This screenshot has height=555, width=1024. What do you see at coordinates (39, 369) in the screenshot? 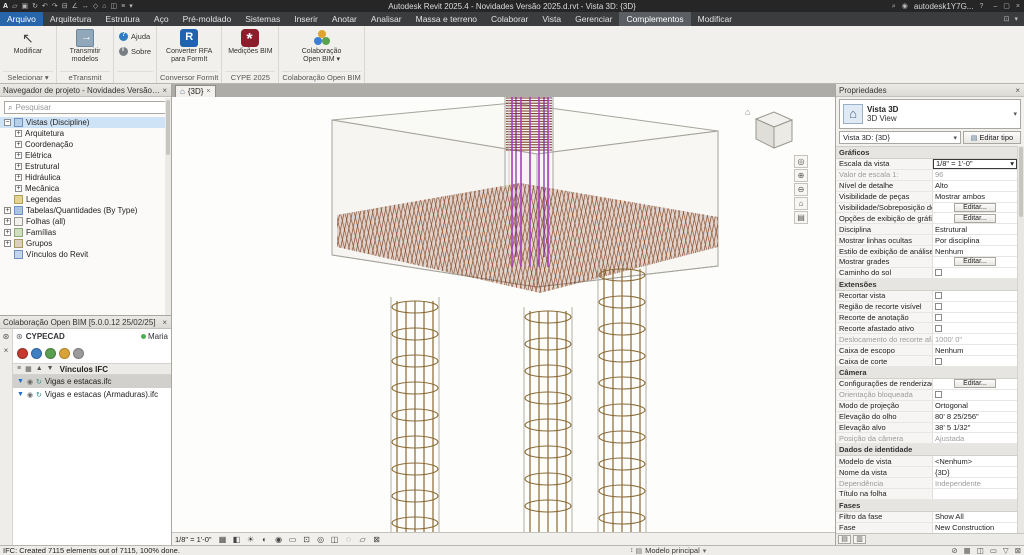
I see `move-up-icon: ▲` at bounding box center [39, 369].